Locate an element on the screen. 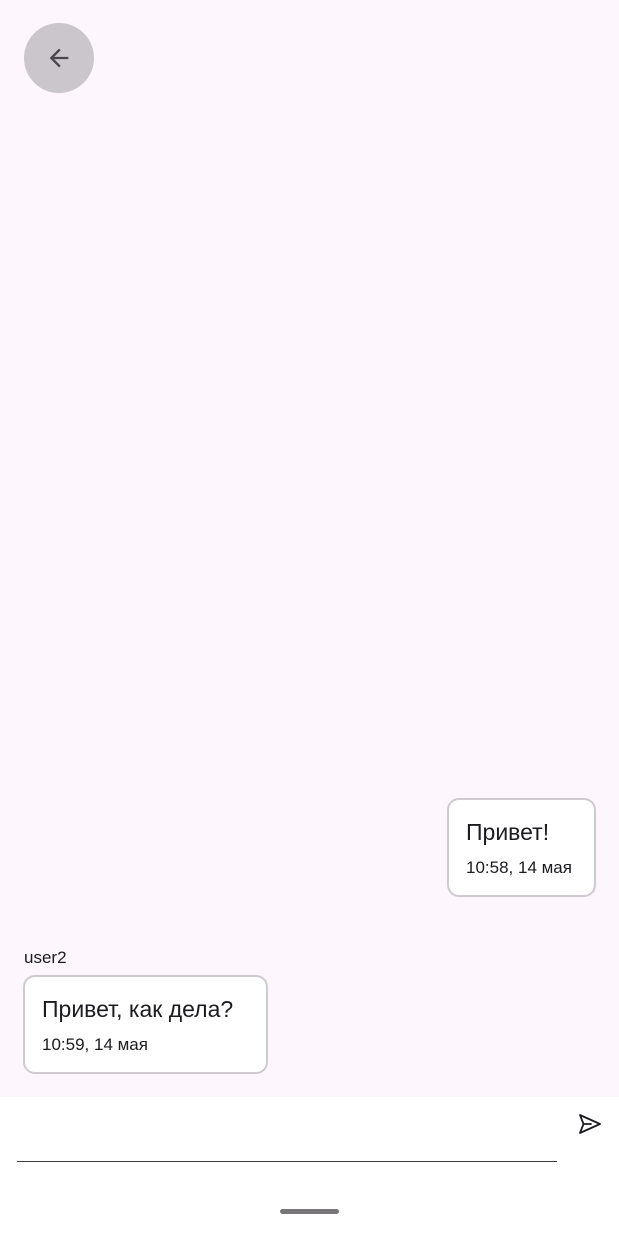 The height and width of the screenshot is (1235, 619). message-time: 10:58, 14 мая is located at coordinates (519, 867).